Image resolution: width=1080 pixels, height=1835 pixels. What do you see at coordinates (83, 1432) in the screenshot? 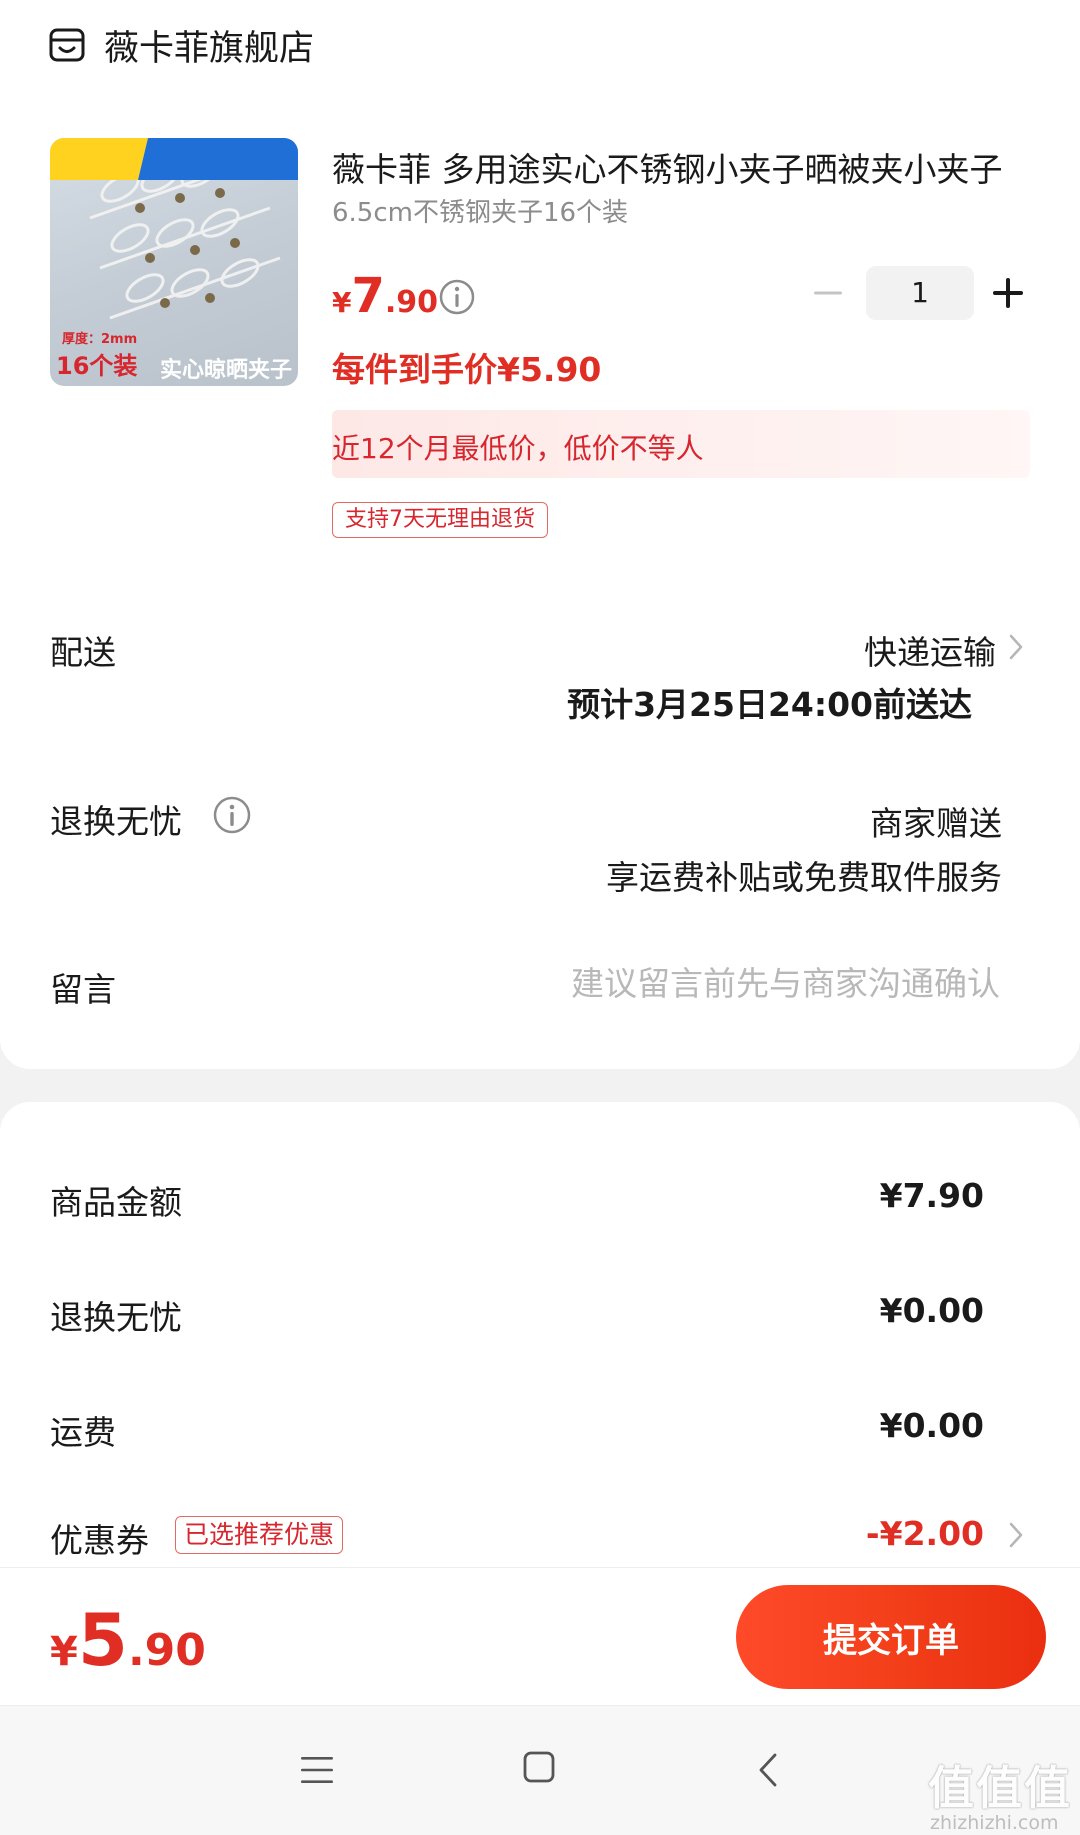
I see `shipping-fee-label: 运费` at bounding box center [83, 1432].